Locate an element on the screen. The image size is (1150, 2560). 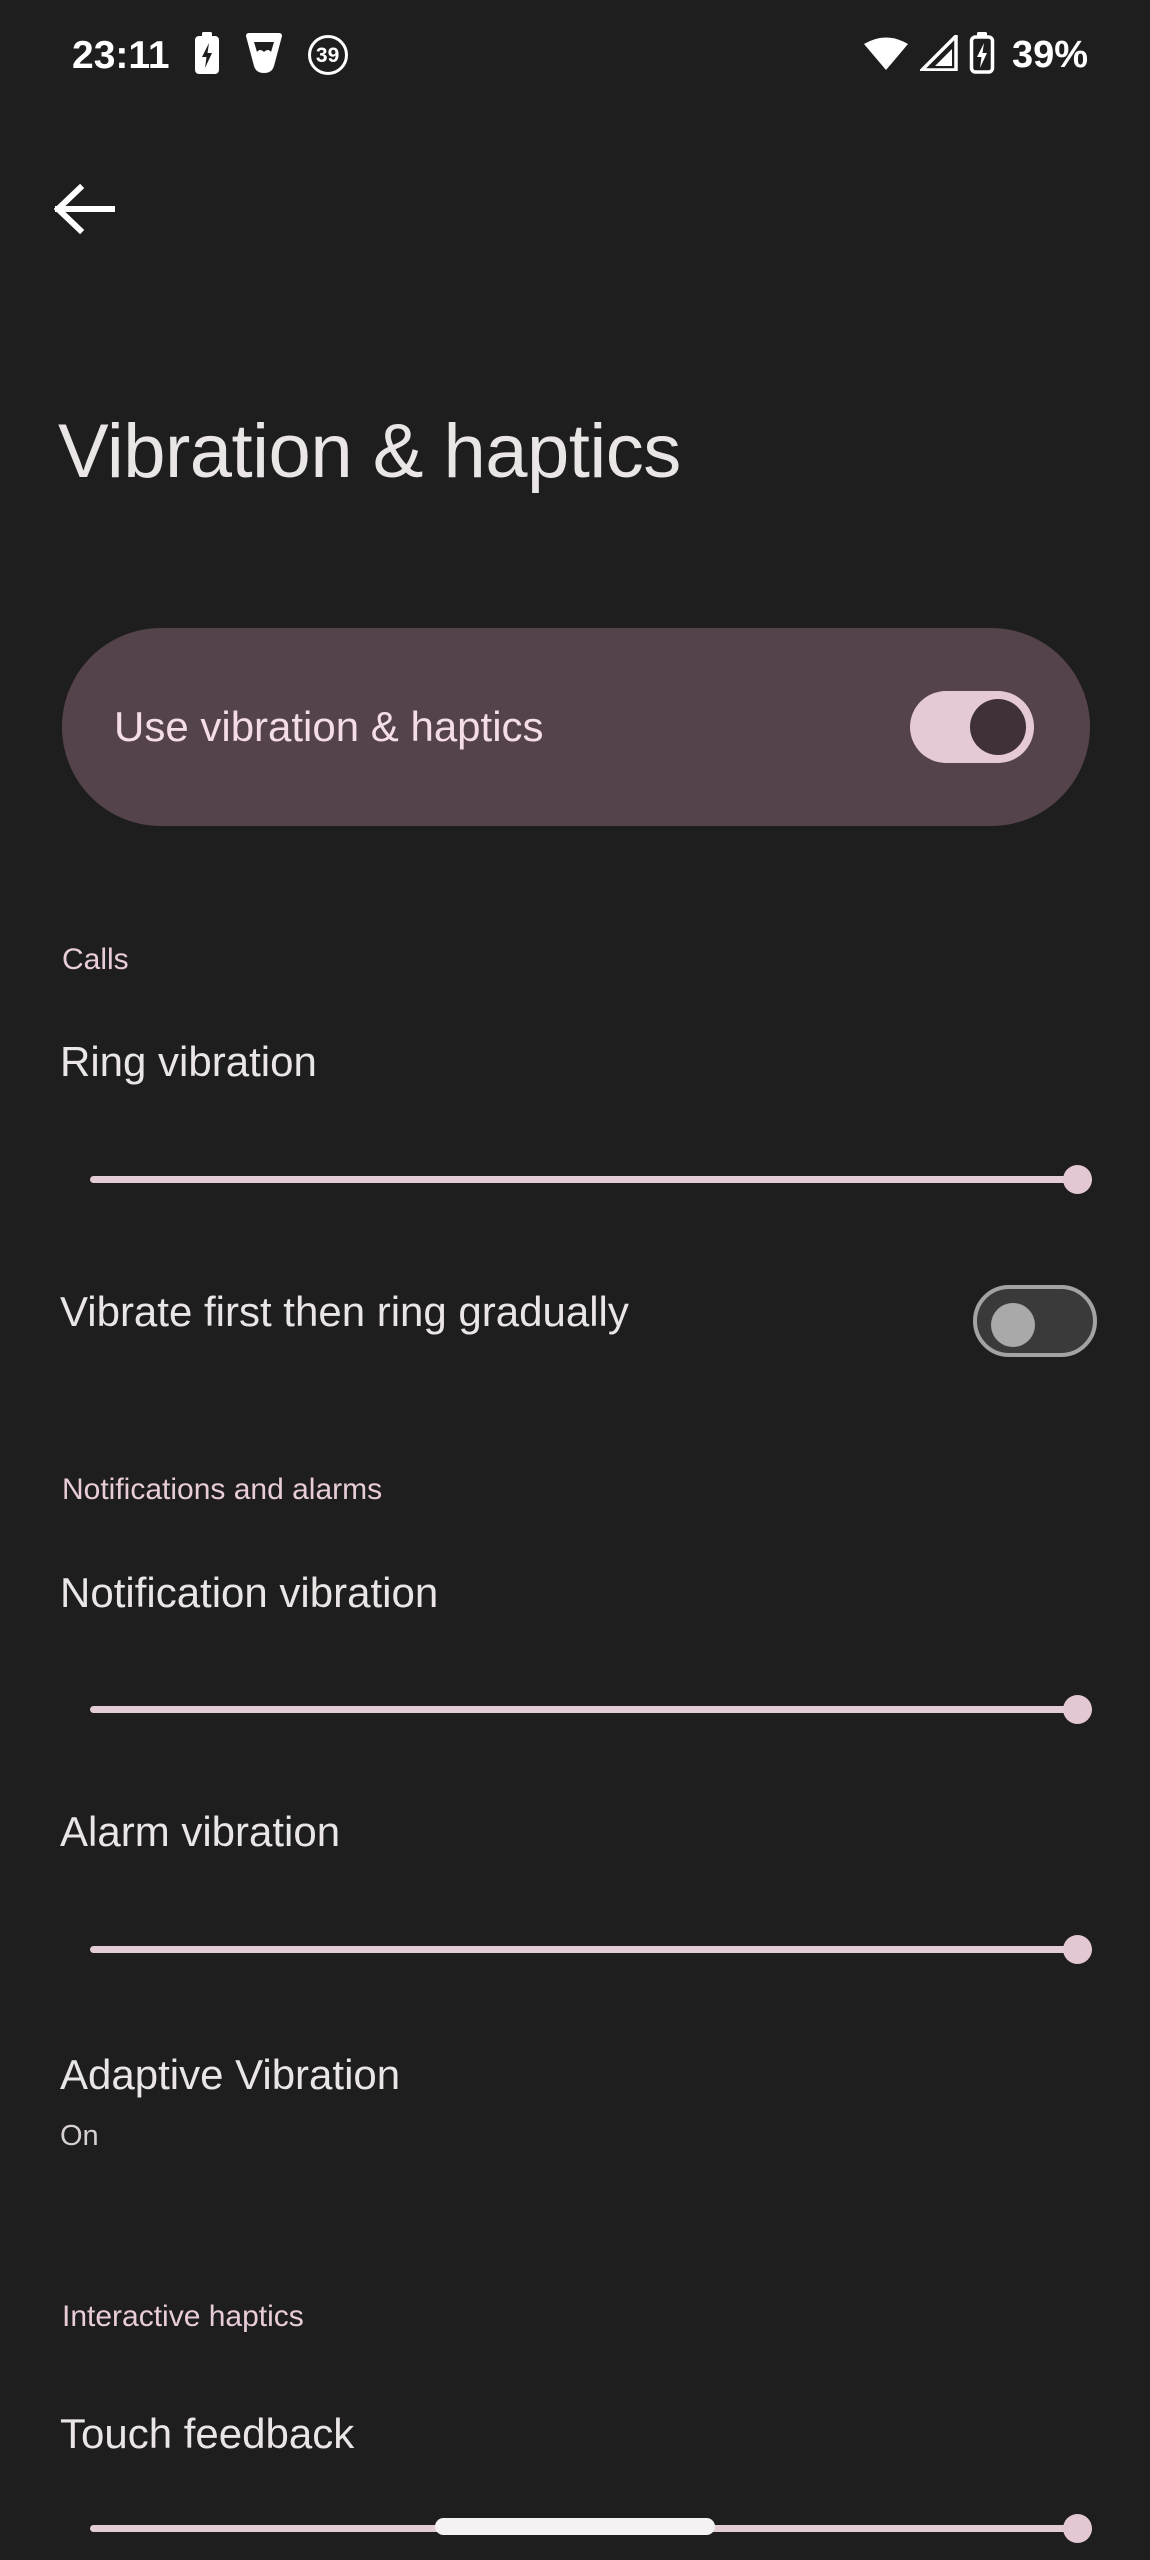
arrow-left-icon is located at coordinates (84, 211).